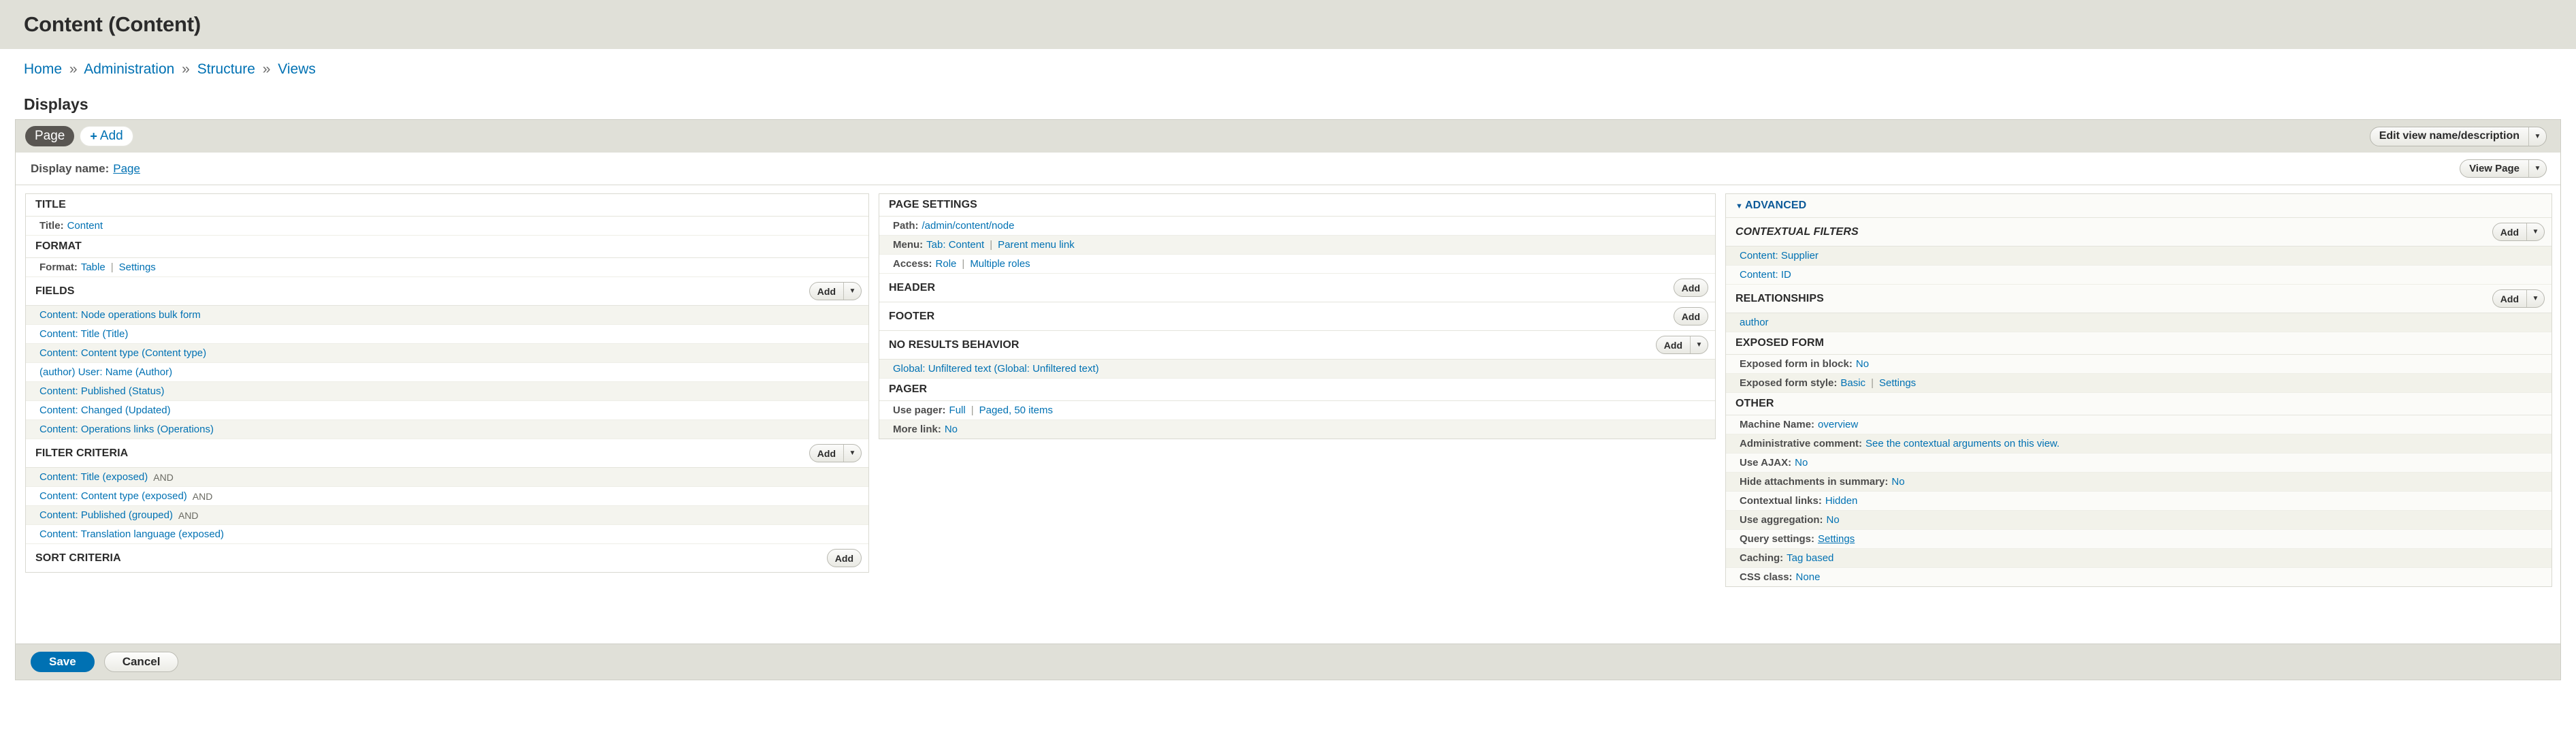 Image resolution: width=2576 pixels, height=730 pixels. I want to click on sort-add-button: Add, so click(844, 558).